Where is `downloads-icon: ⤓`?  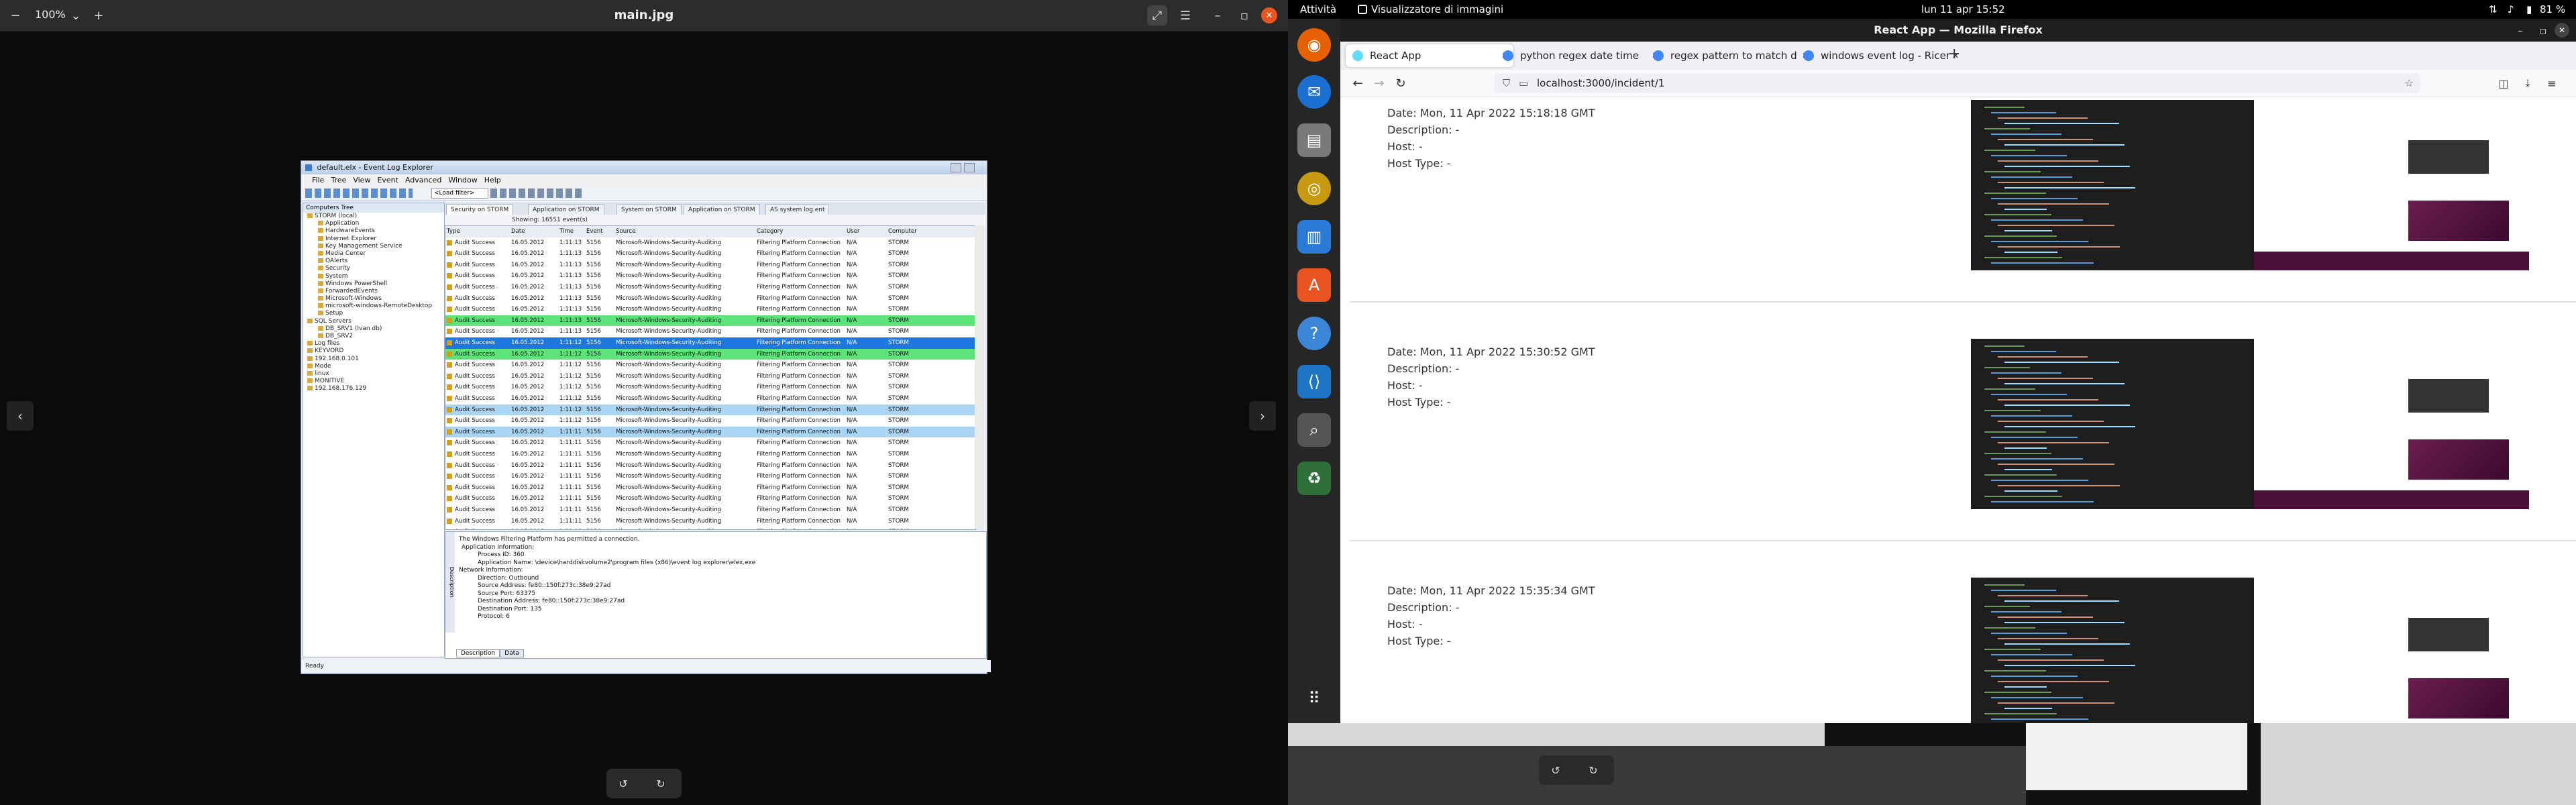 downloads-icon: ⤓ is located at coordinates (2527, 83).